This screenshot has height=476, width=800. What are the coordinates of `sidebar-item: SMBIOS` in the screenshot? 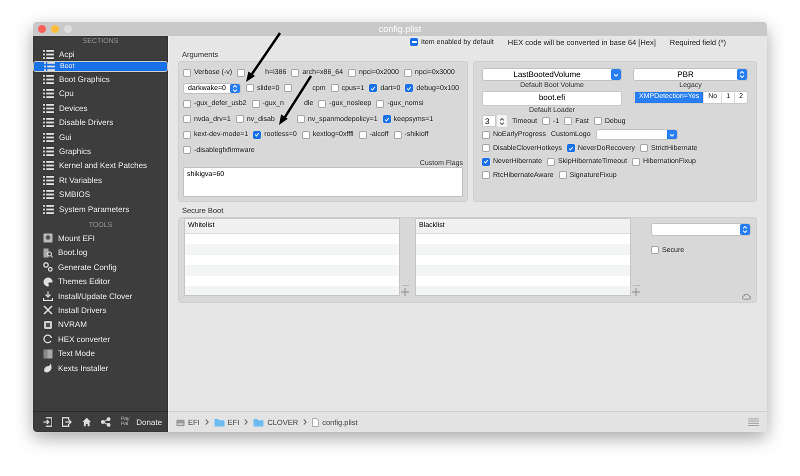 It's located at (100, 195).